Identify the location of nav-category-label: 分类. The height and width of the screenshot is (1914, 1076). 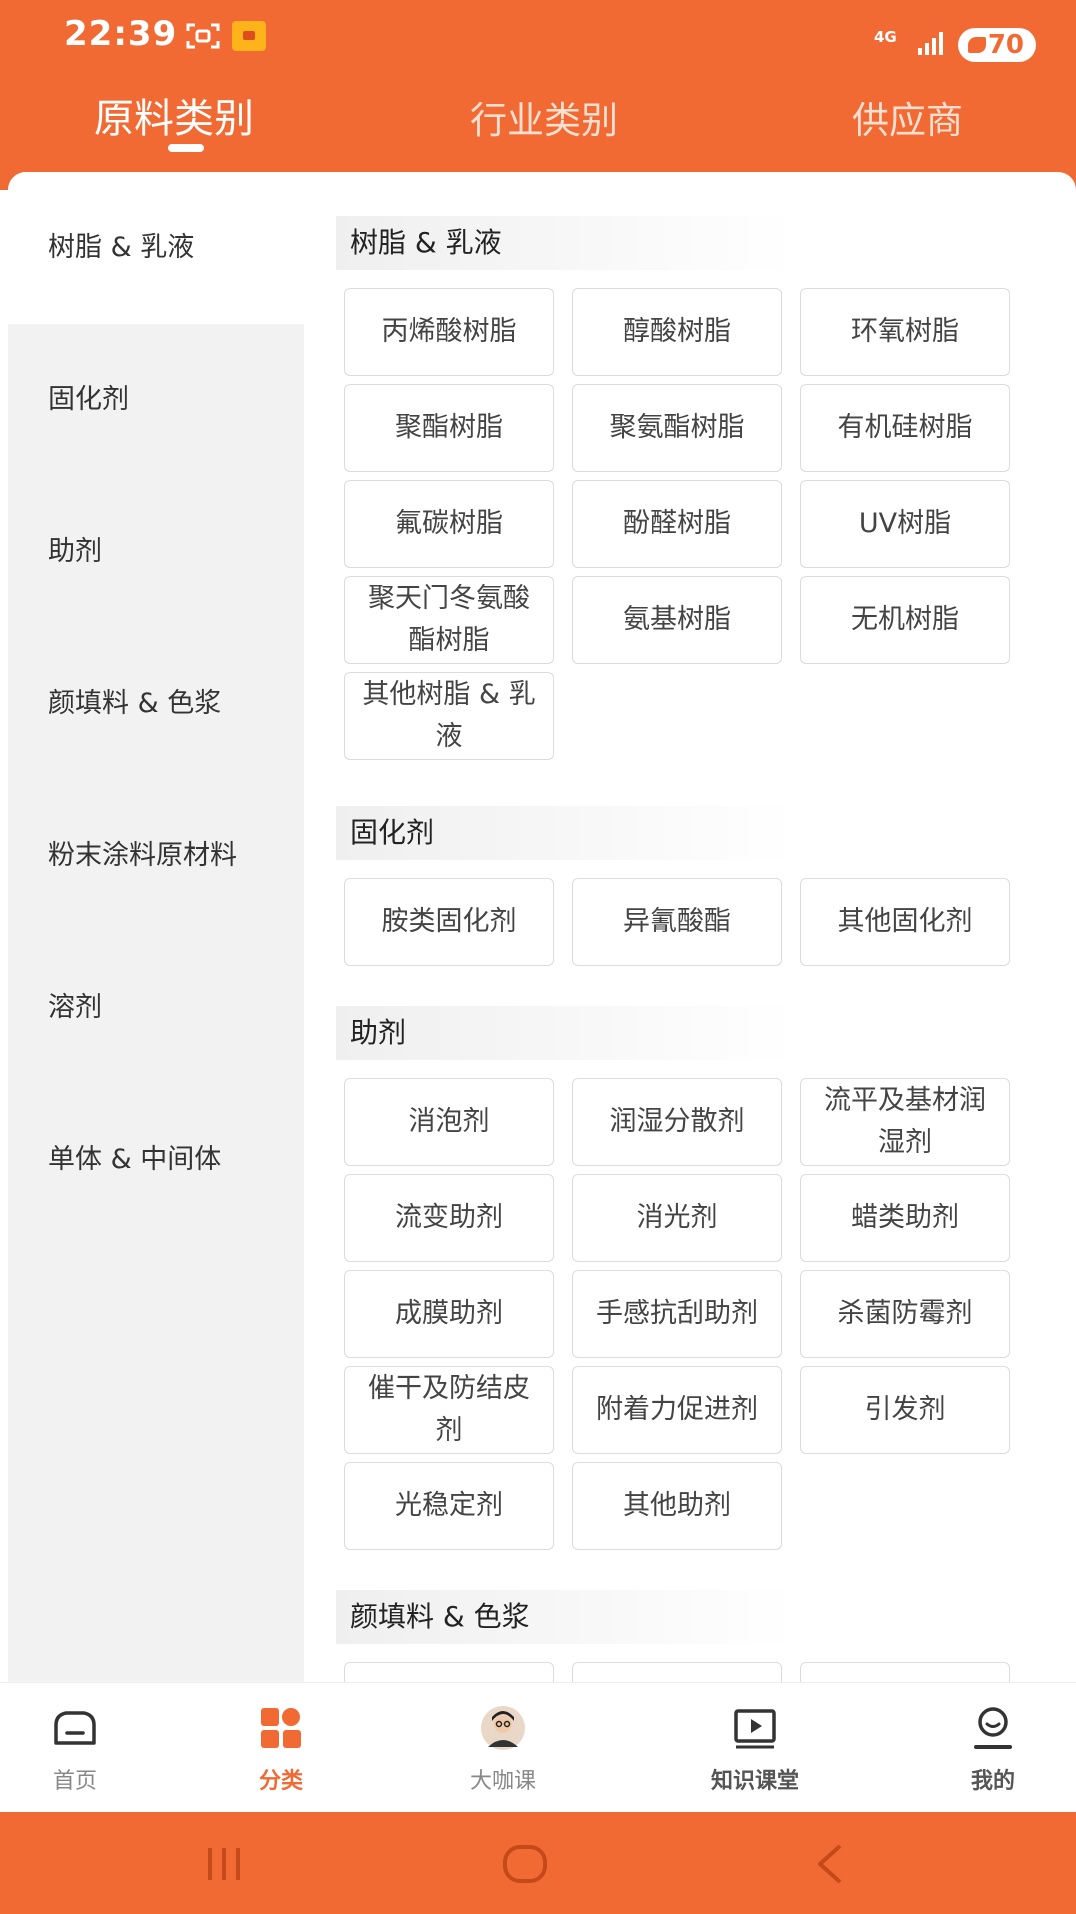
(280, 1781).